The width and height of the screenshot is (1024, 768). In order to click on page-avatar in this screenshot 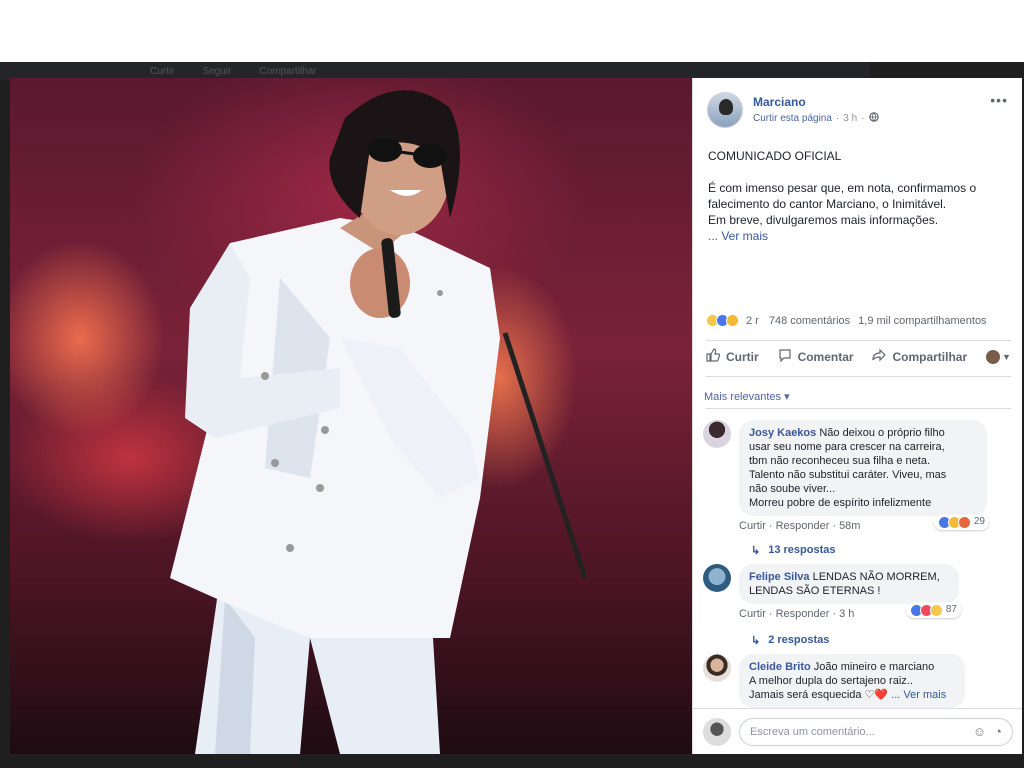, I will do `click(725, 110)`.